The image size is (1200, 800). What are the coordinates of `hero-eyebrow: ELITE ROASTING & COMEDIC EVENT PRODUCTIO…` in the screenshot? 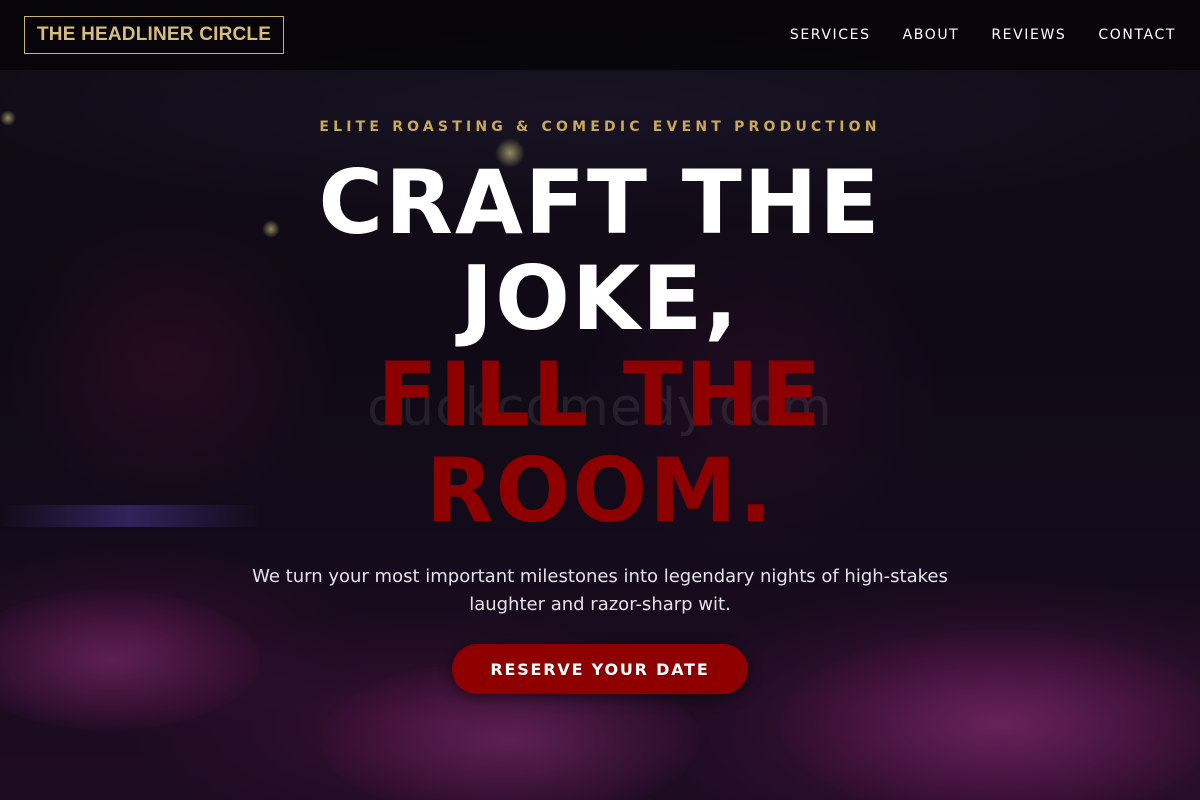 It's located at (600, 127).